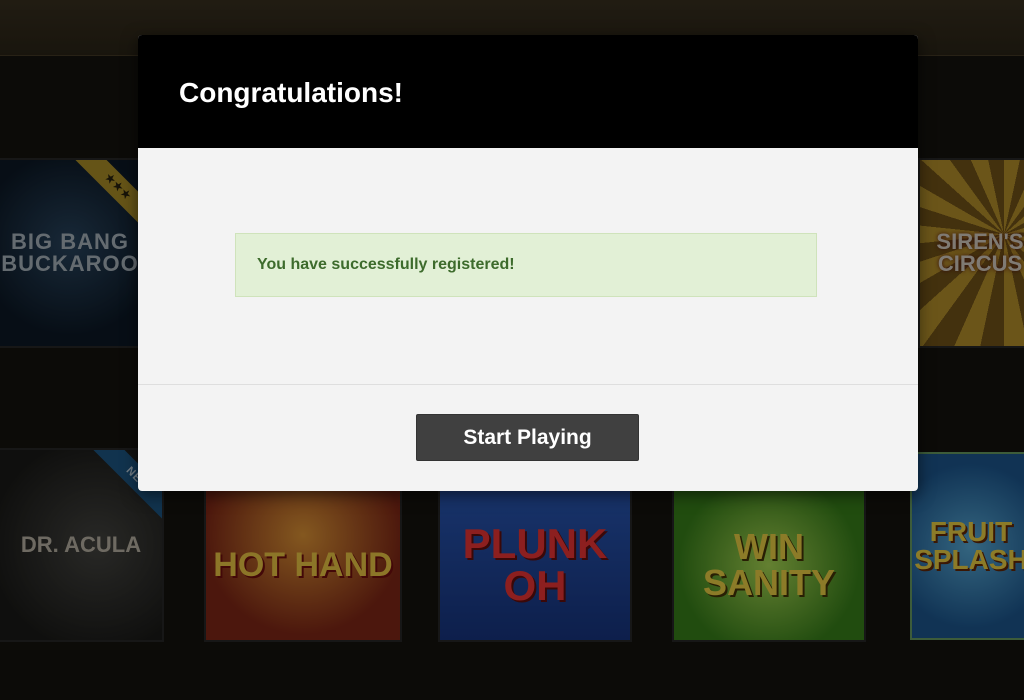 The image size is (1024, 700). I want to click on modal-title: Congratulations!, so click(291, 92).